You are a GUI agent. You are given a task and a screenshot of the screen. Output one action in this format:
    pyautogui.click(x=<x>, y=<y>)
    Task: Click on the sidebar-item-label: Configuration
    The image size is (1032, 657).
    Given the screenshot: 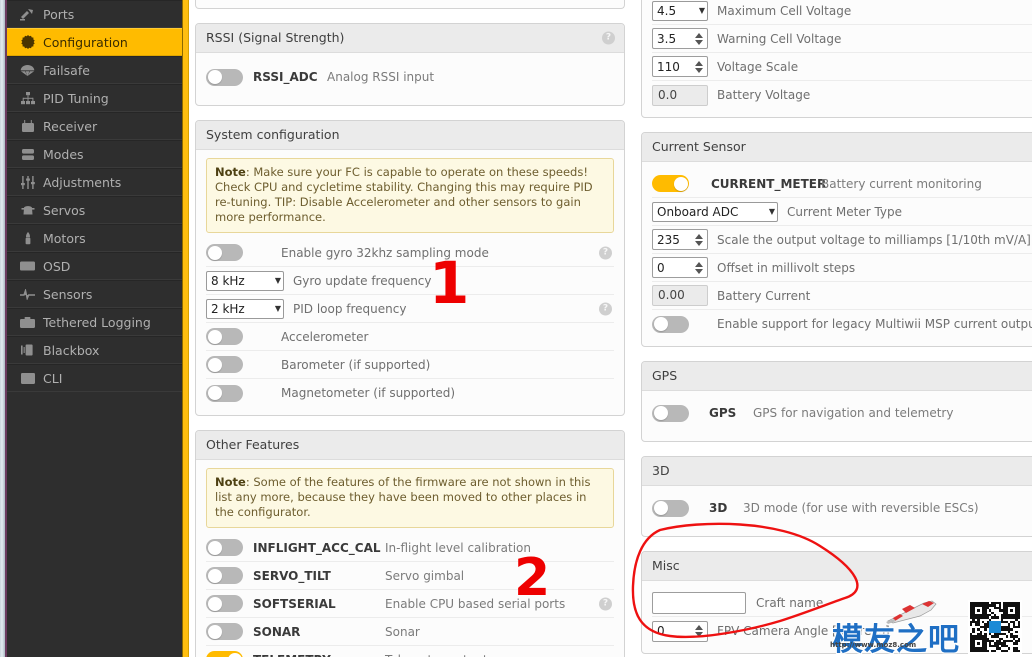 What is the action you would take?
    pyautogui.click(x=85, y=42)
    